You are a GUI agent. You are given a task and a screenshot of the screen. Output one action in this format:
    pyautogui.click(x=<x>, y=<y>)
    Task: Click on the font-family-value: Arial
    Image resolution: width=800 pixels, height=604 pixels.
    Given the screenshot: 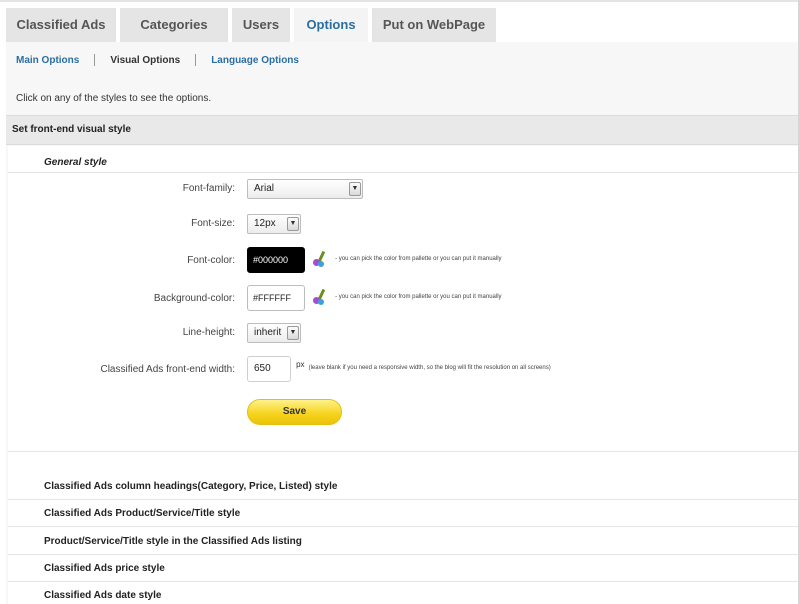 What is the action you would take?
    pyautogui.click(x=264, y=188)
    